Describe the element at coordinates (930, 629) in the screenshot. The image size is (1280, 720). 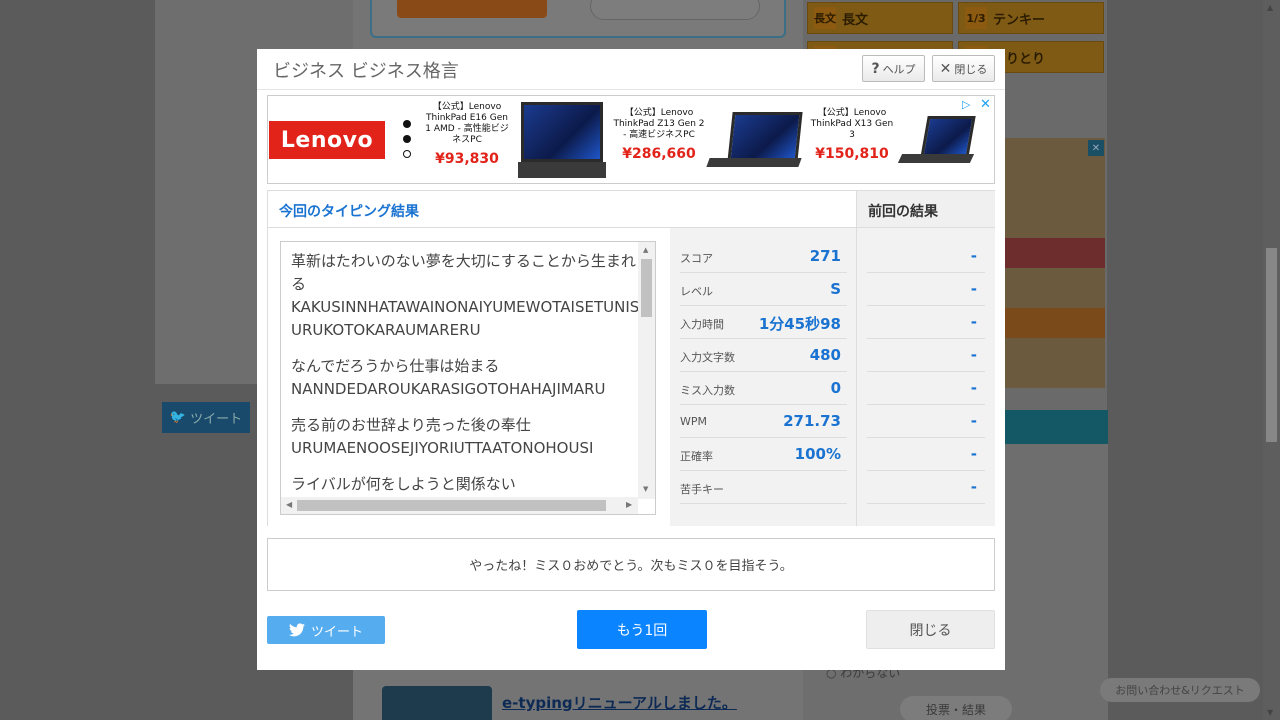
I see `close-button: 閉じる` at that location.